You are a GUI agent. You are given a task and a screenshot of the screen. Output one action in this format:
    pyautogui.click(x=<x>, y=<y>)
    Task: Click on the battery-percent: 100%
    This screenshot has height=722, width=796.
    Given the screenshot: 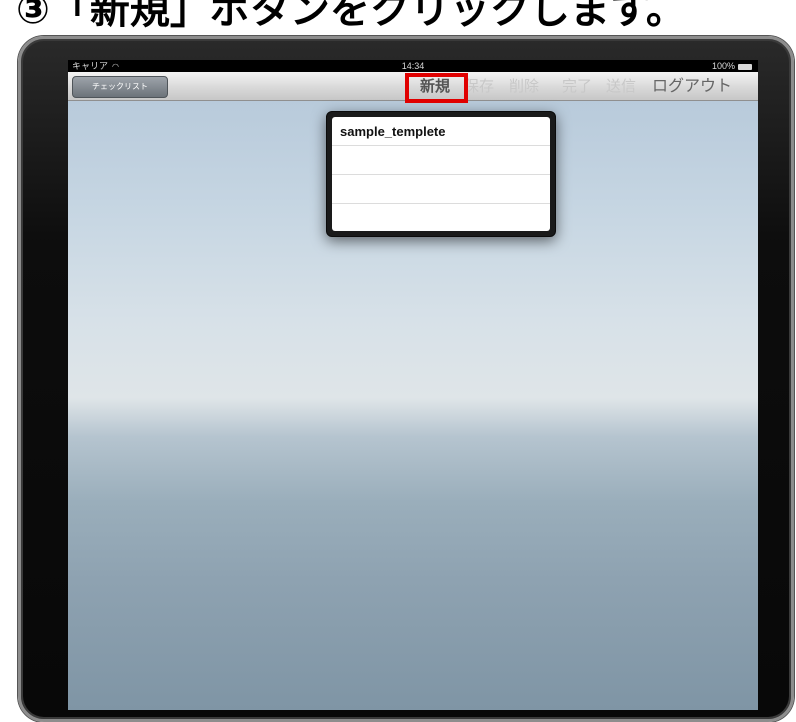 What is the action you would take?
    pyautogui.click(x=723, y=66)
    